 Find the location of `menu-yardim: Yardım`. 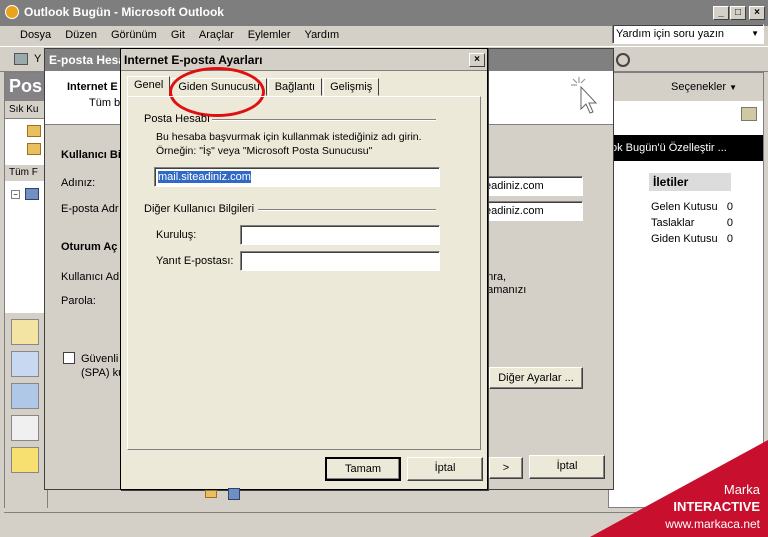

menu-yardim: Yardım is located at coordinates (322, 37).